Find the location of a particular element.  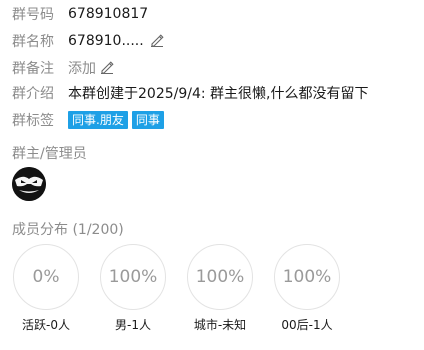

group-intro-value: 本群创建于2025/9/4: 群主很懒,什么都没有留下 is located at coordinates (218, 94).